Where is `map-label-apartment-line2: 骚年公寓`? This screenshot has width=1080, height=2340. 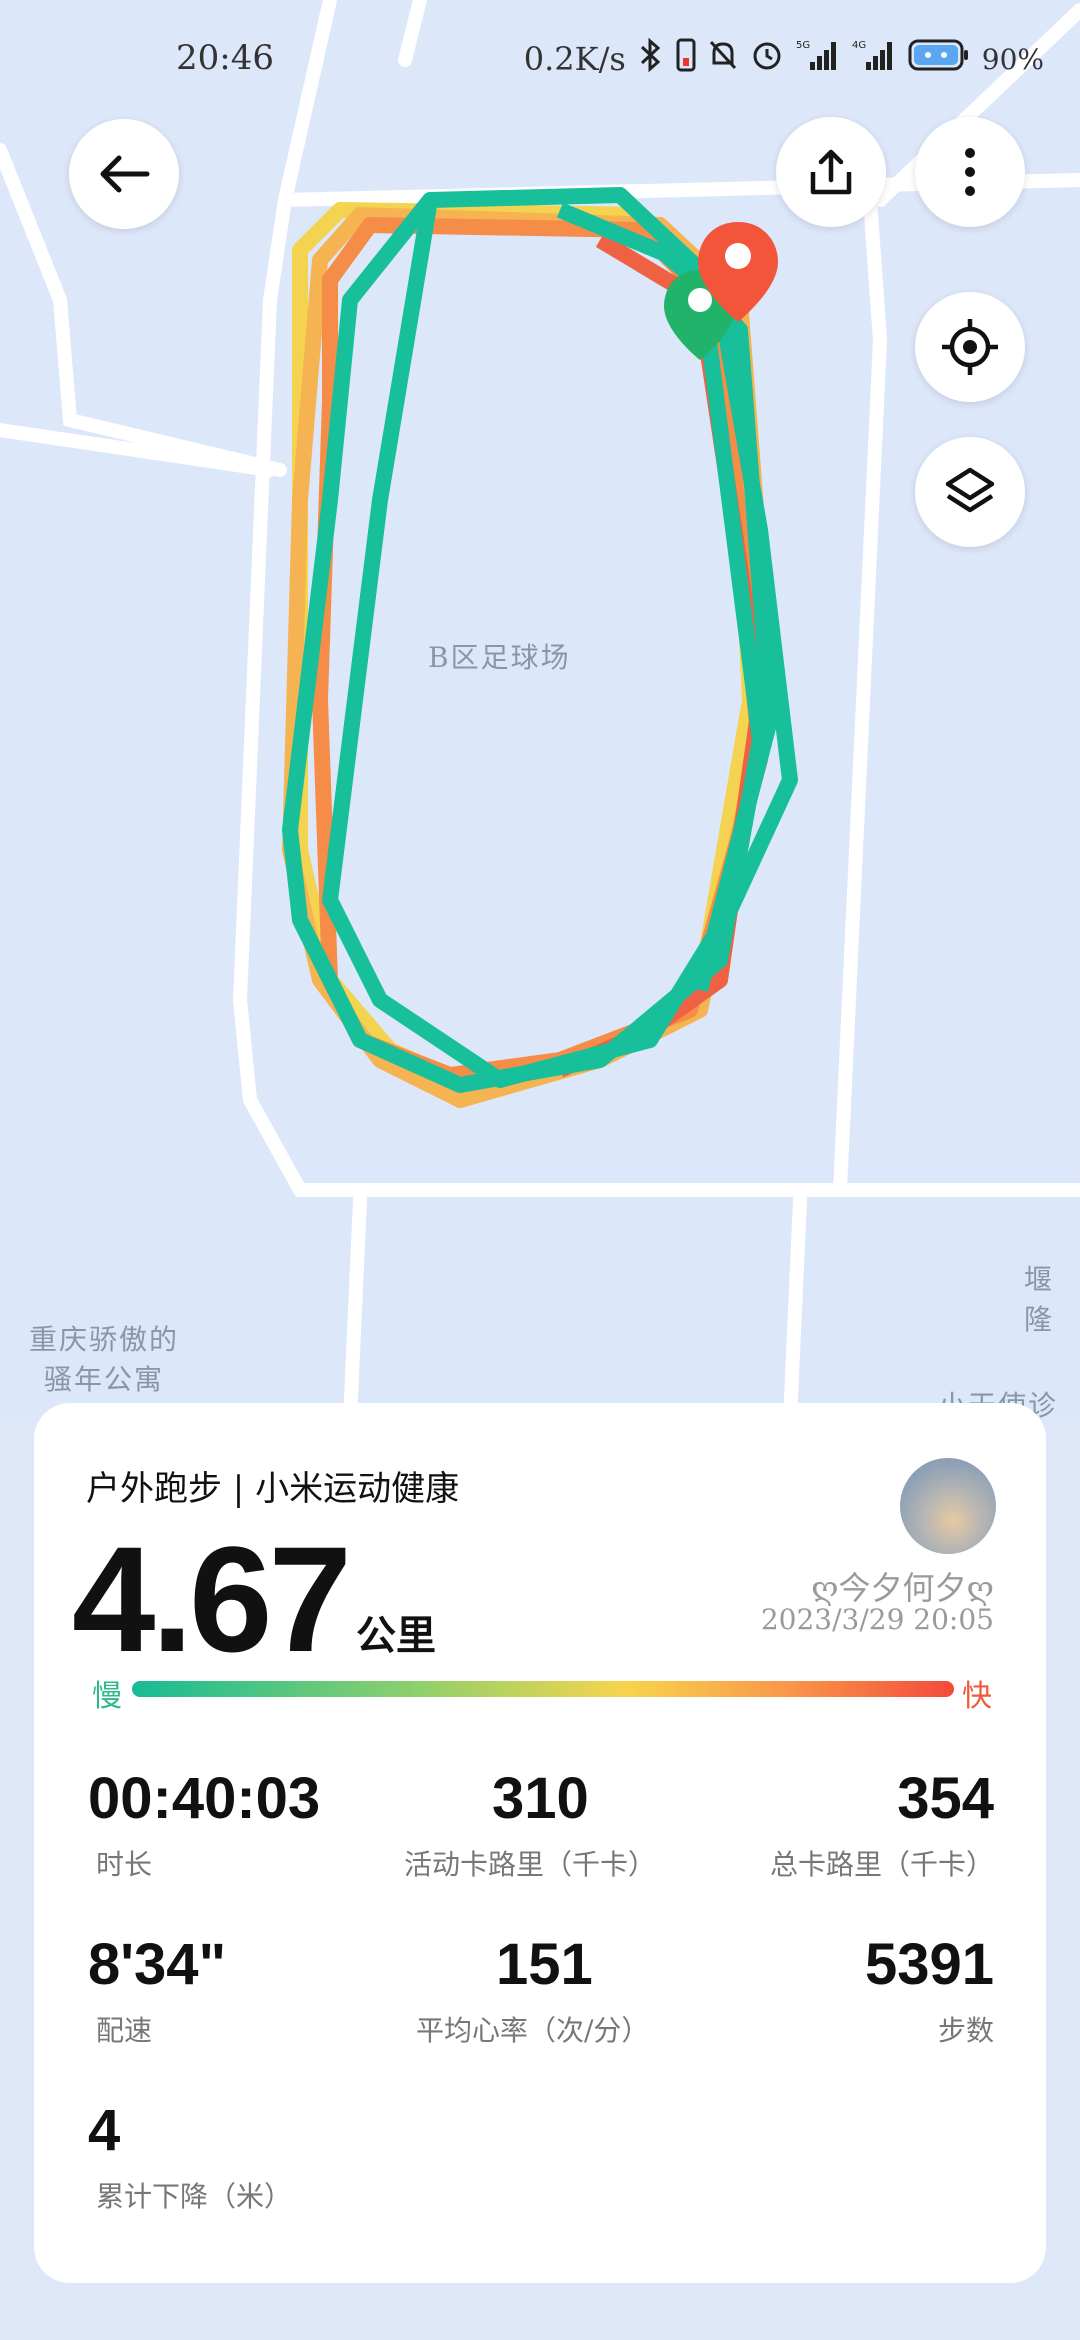 map-label-apartment-line2: 骚年公寓 is located at coordinates (103, 1379).